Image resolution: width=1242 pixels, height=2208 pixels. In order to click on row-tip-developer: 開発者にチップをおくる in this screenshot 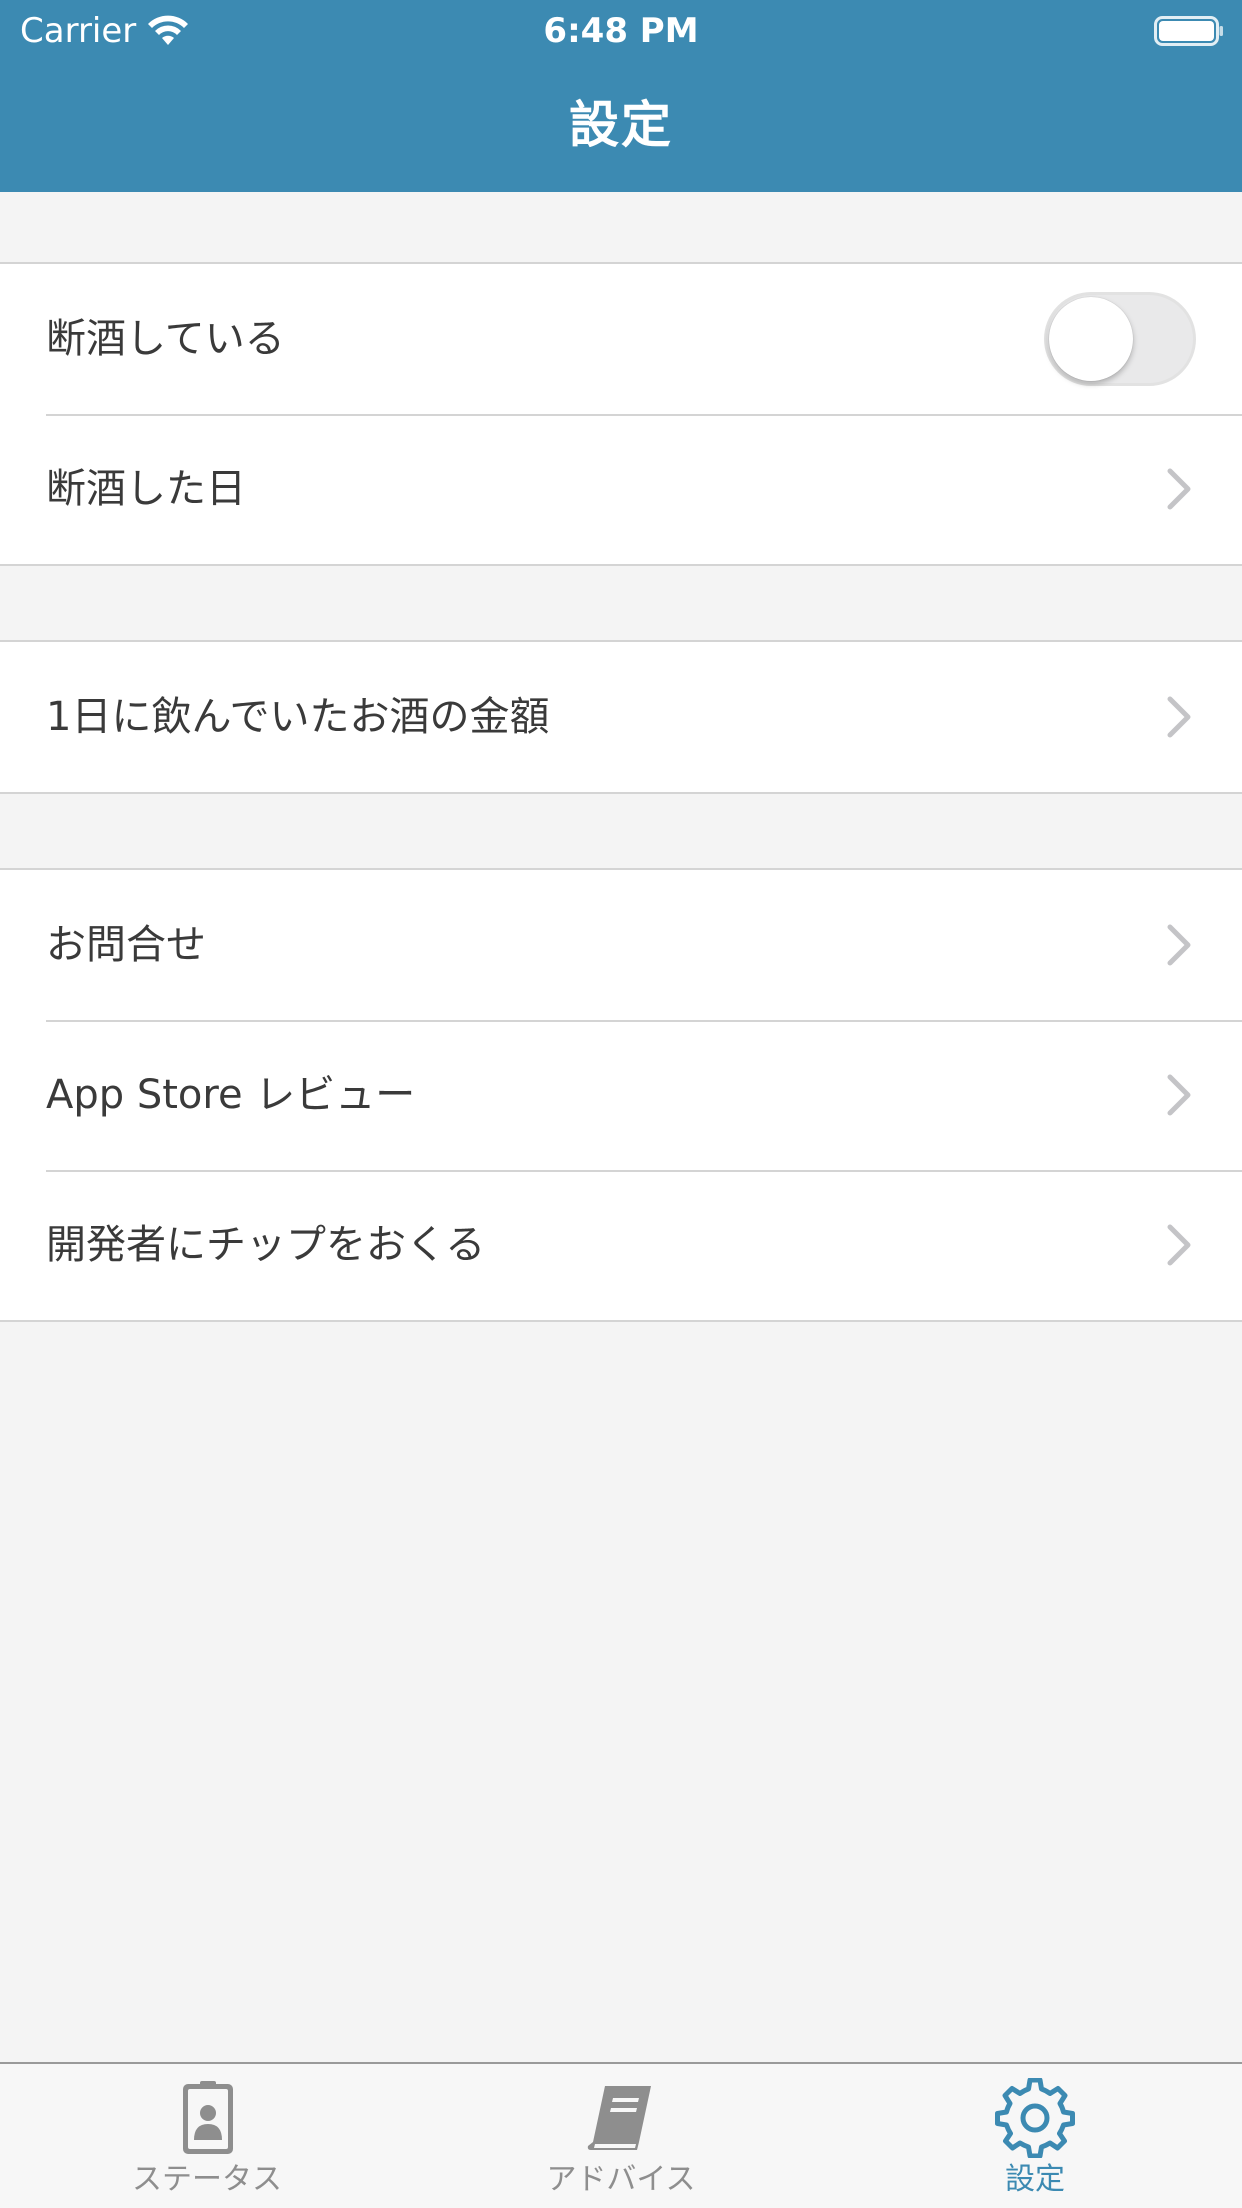, I will do `click(621, 1245)`.